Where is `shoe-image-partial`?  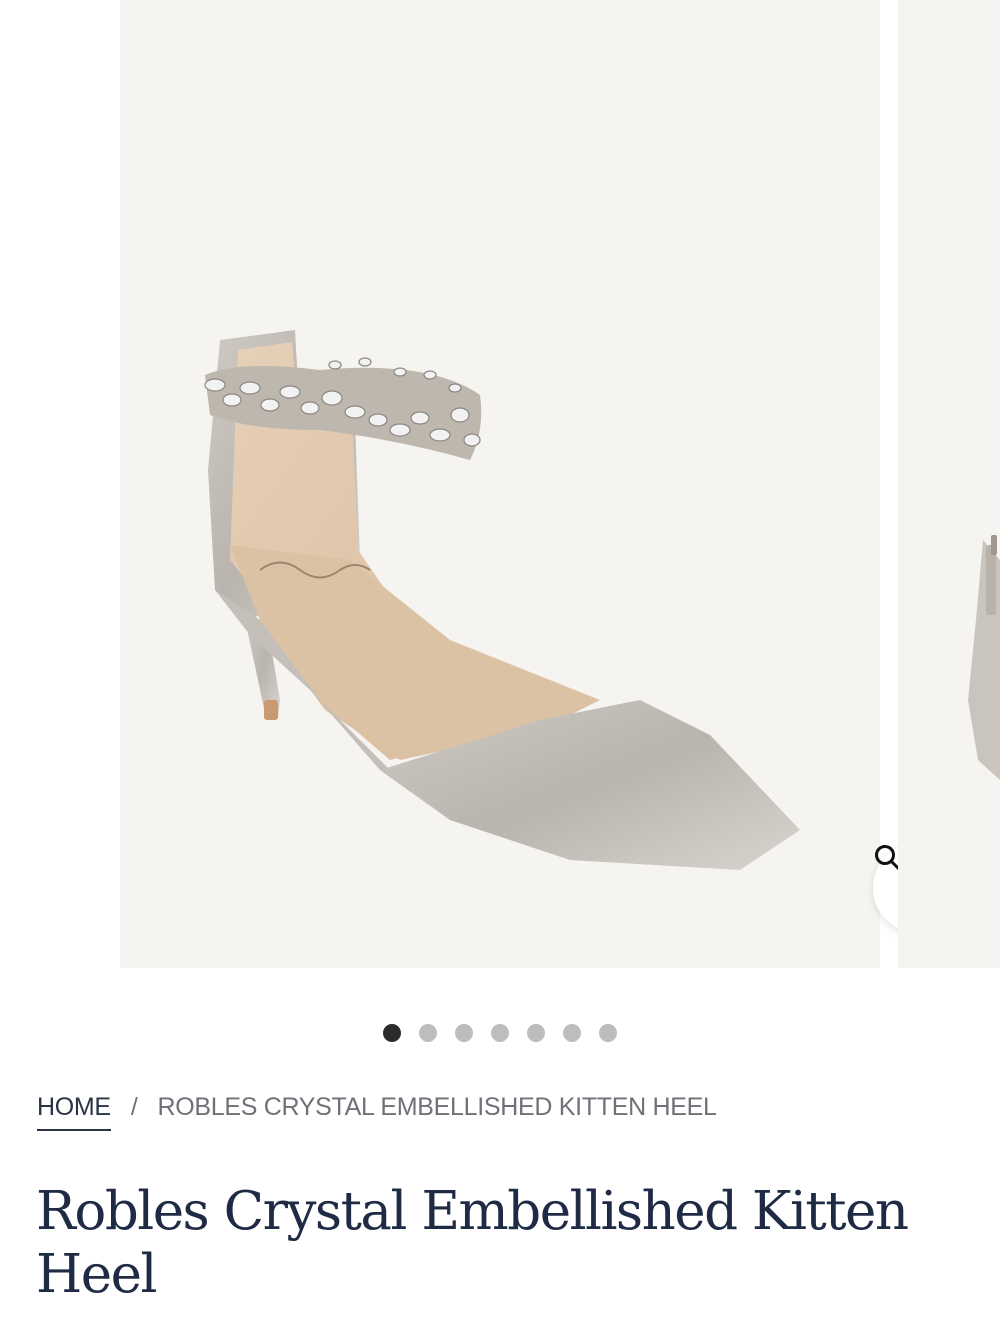 shoe-image-partial is located at coordinates (984, 657).